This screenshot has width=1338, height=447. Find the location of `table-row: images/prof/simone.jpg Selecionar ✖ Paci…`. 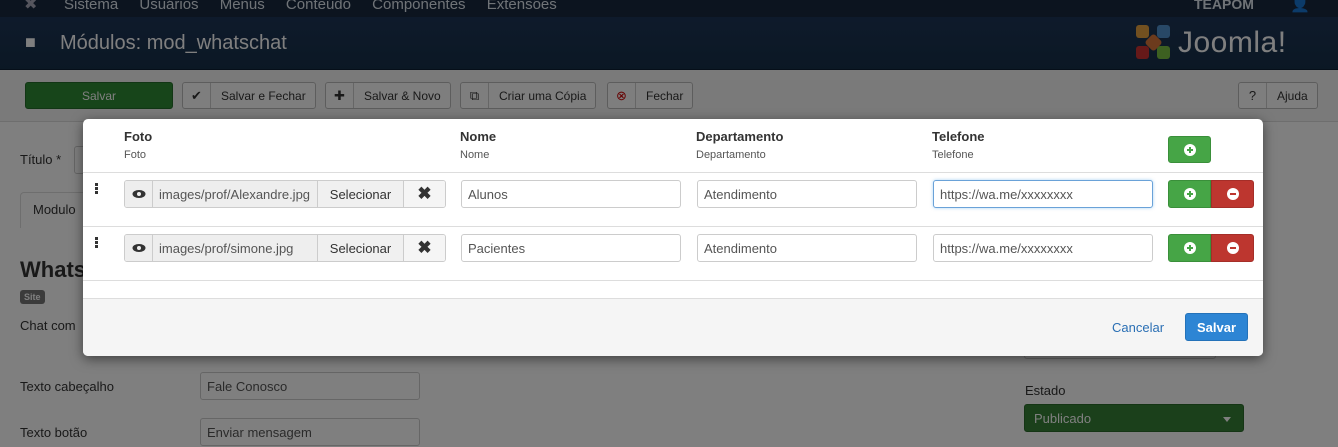

table-row: images/prof/simone.jpg Selecionar ✖ Paci… is located at coordinates (673, 254).